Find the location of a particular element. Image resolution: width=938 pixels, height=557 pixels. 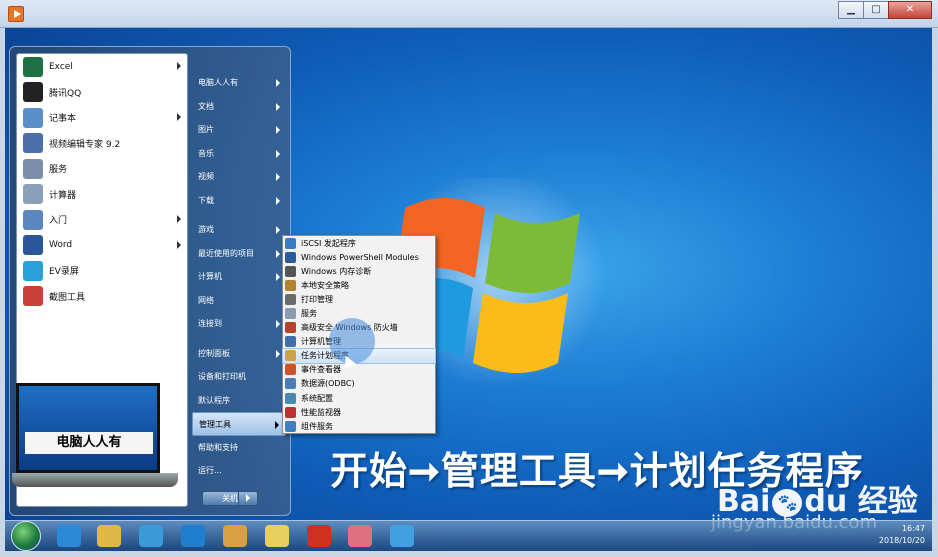

start-place-item: 视频 is located at coordinates (239, 177).